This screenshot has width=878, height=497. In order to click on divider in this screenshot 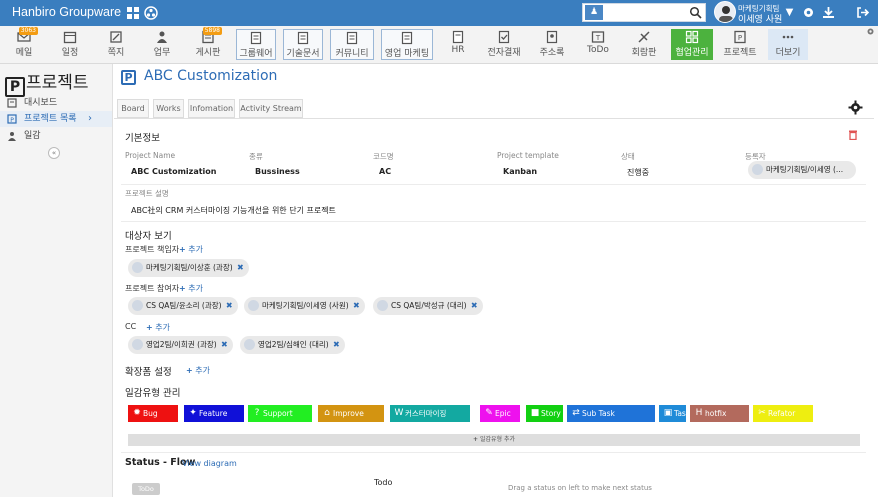, I will do `click(493, 221)`.